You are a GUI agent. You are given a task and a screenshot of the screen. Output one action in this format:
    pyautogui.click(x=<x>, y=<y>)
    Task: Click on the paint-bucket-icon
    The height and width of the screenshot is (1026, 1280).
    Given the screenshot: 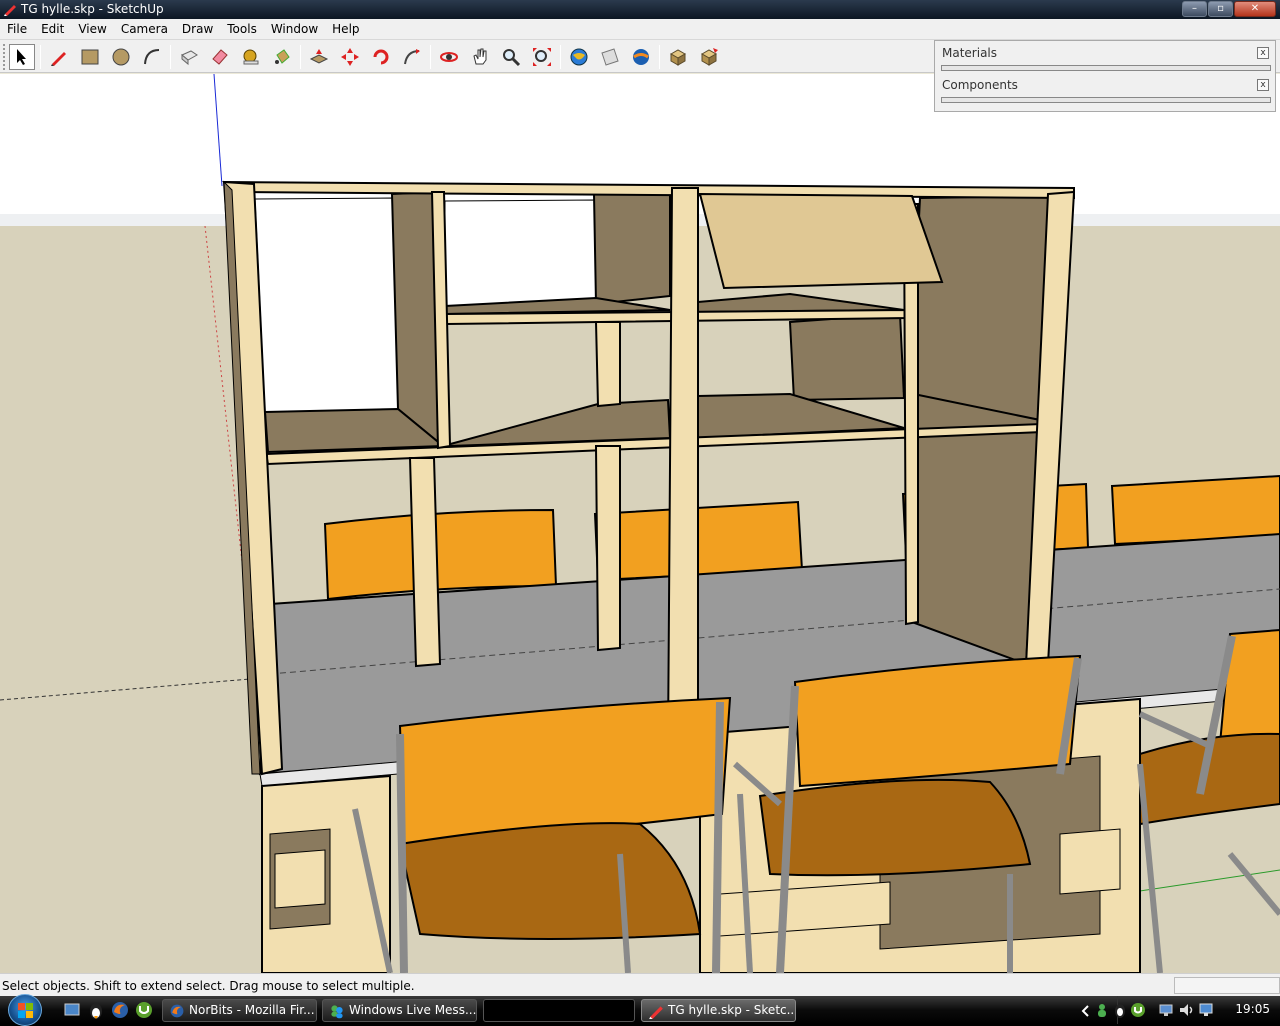 What is the action you would take?
    pyautogui.click(x=282, y=56)
    